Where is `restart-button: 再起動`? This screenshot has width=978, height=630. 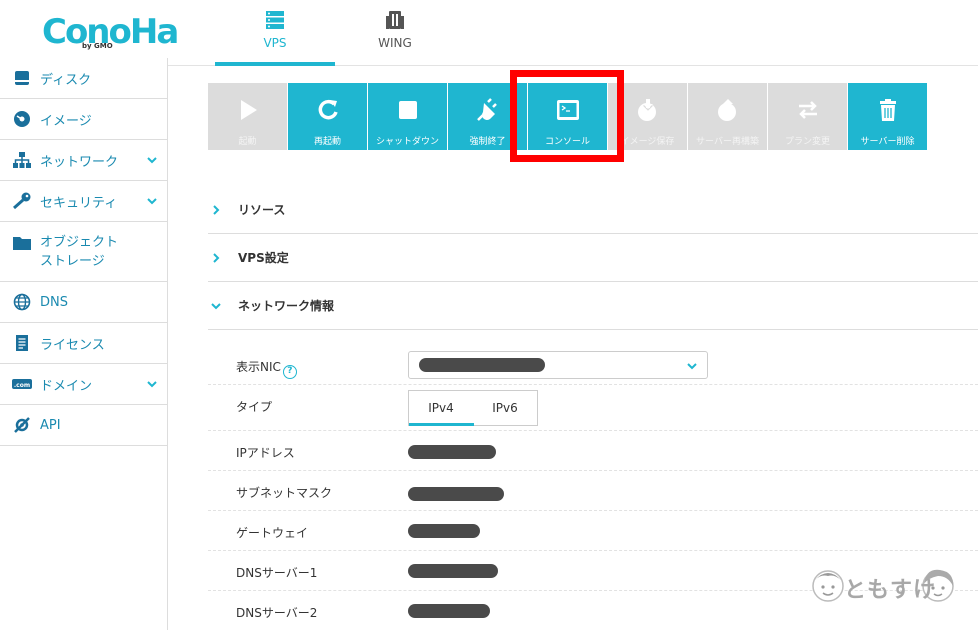 restart-button: 再起動 is located at coordinates (328, 116).